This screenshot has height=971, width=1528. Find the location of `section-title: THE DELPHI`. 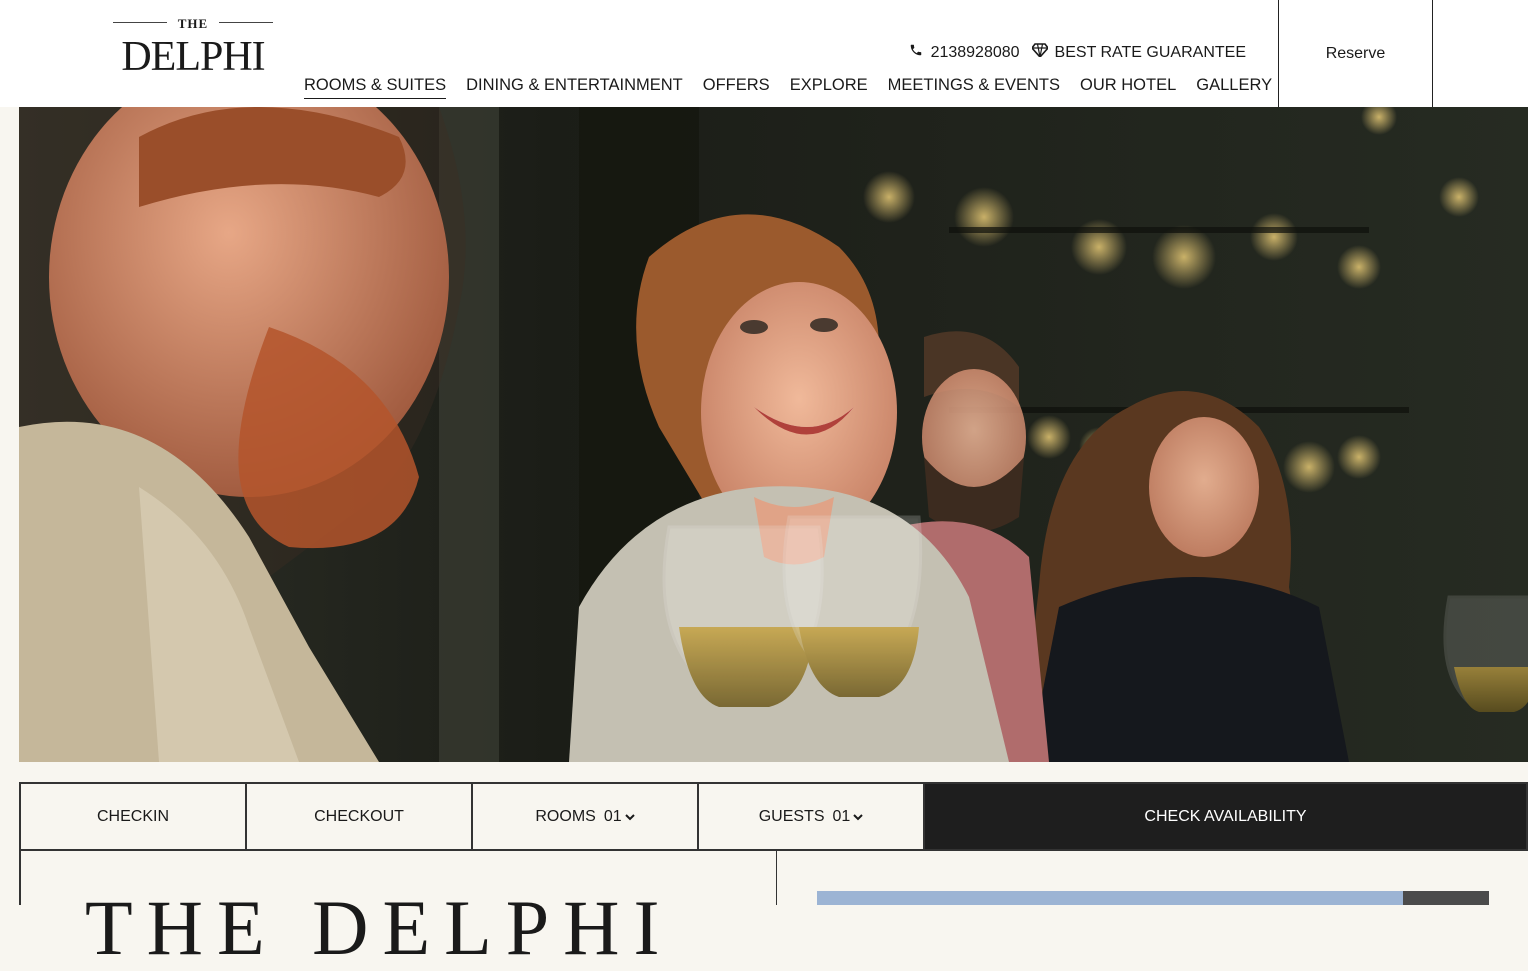

section-title: THE DELPHI is located at coordinates (379, 927).